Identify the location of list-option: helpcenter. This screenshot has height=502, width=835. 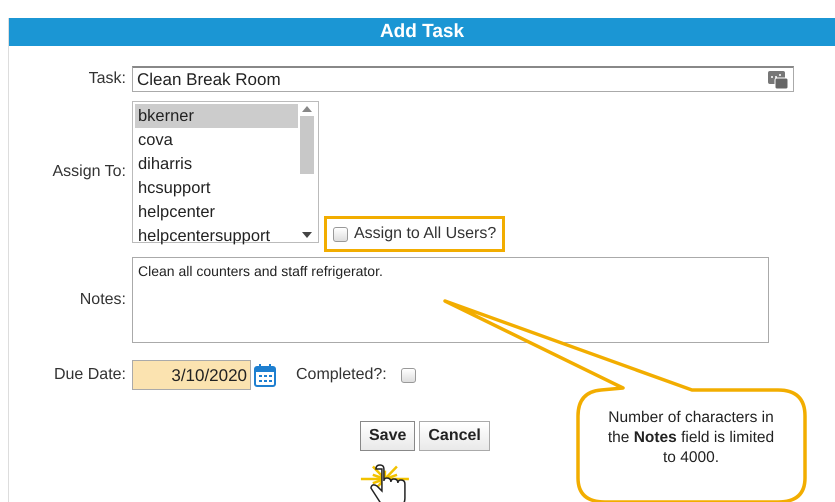
(216, 212).